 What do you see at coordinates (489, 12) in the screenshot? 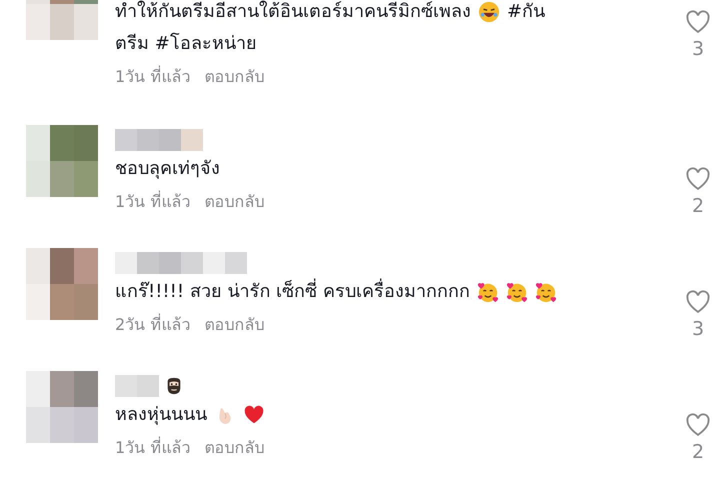
I see `laughing-emoji-icon` at bounding box center [489, 12].